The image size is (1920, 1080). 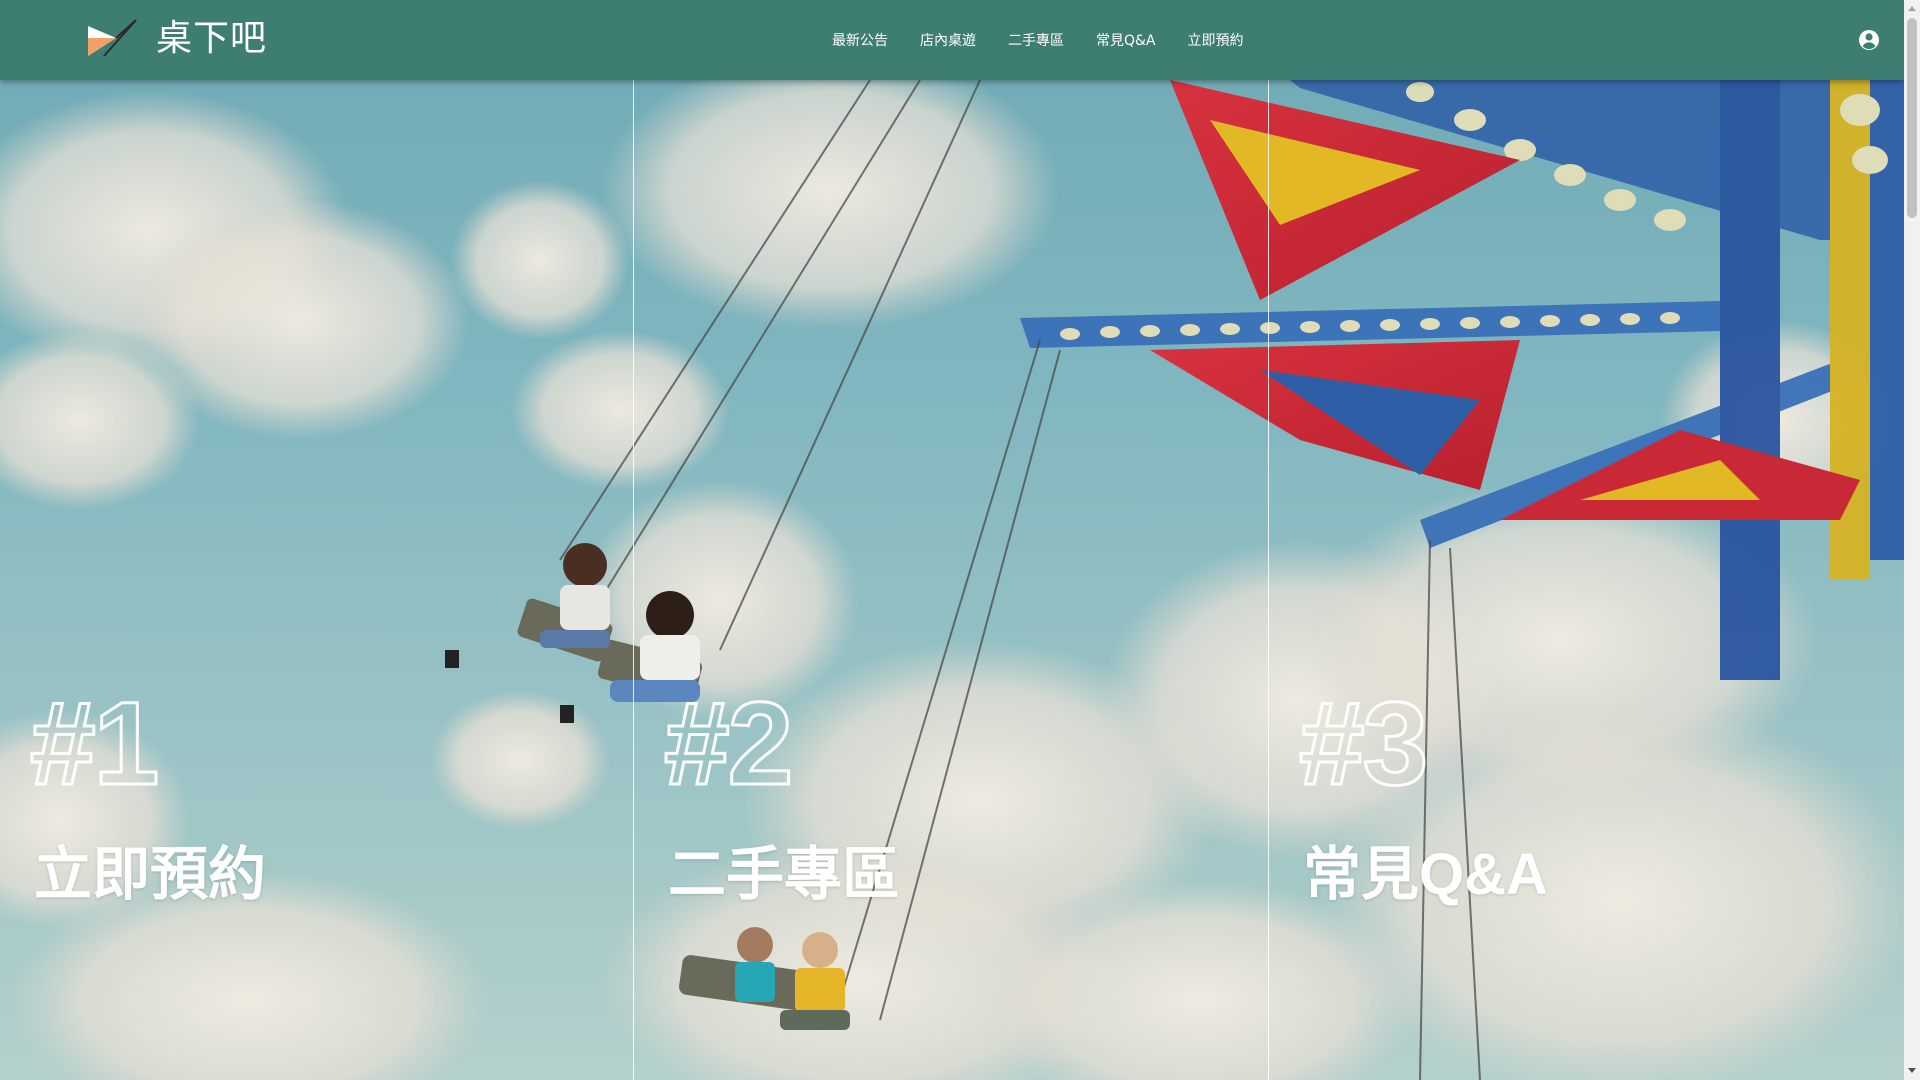 I want to click on vertical-scrollbar, so click(x=1912, y=540).